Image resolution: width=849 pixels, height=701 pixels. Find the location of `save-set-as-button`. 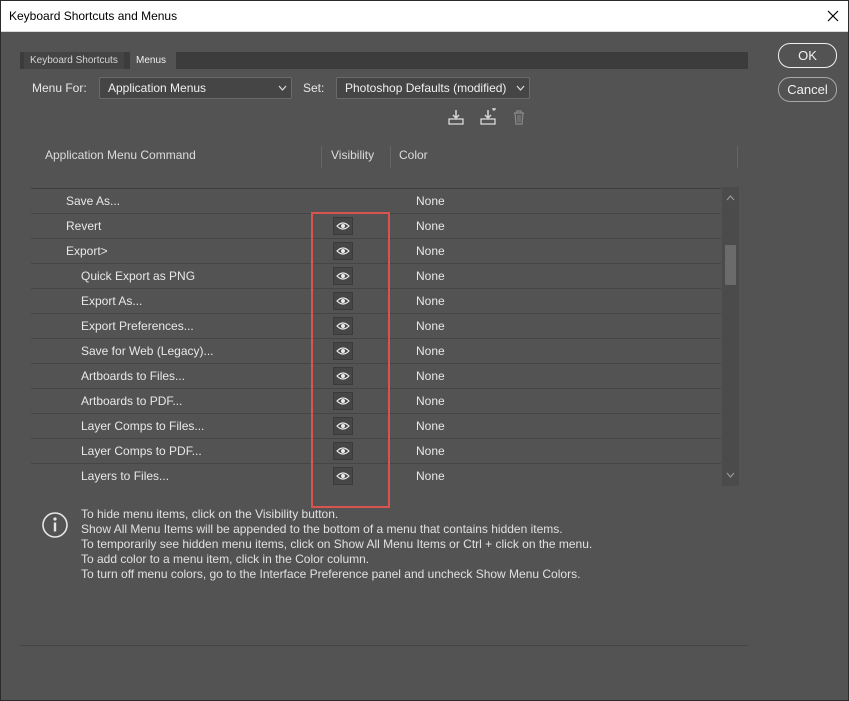

save-set-as-button is located at coordinates (488, 117).